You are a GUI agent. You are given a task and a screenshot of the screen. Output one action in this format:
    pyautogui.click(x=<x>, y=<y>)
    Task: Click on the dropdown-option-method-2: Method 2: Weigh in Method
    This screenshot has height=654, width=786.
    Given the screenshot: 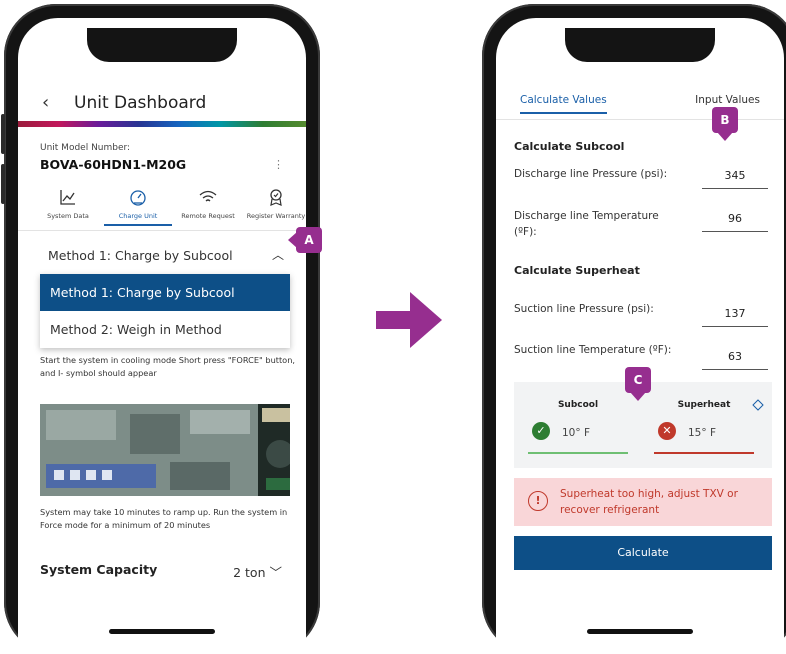 What is the action you would take?
    pyautogui.click(x=165, y=329)
    